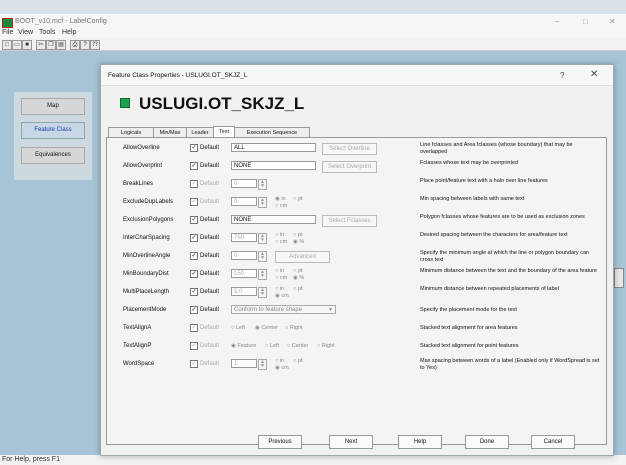  What do you see at coordinates (69, 32) in the screenshot?
I see `menu-help: Help` at bounding box center [69, 32].